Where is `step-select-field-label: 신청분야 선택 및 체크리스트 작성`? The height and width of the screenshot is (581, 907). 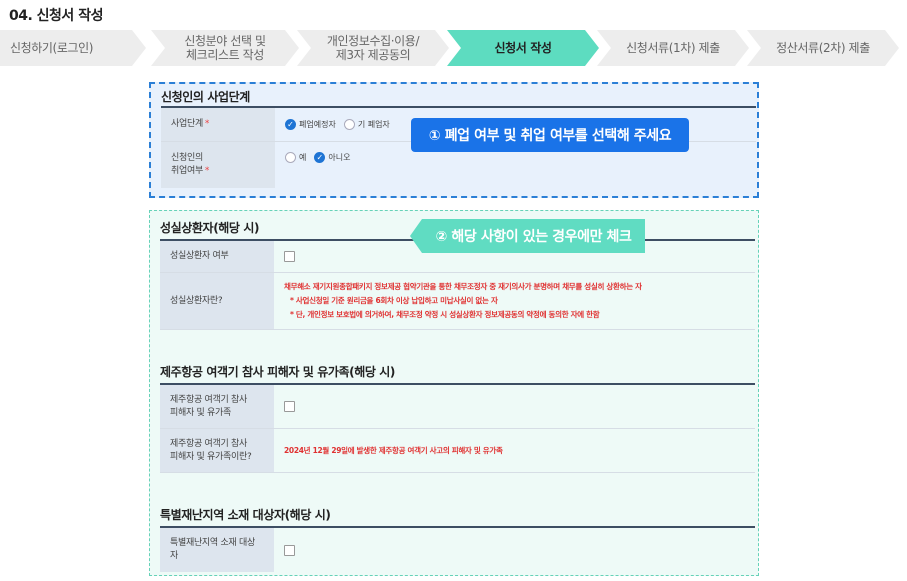
step-select-field-label: 신청분야 선택 및 체크리스트 작성 is located at coordinates (225, 48).